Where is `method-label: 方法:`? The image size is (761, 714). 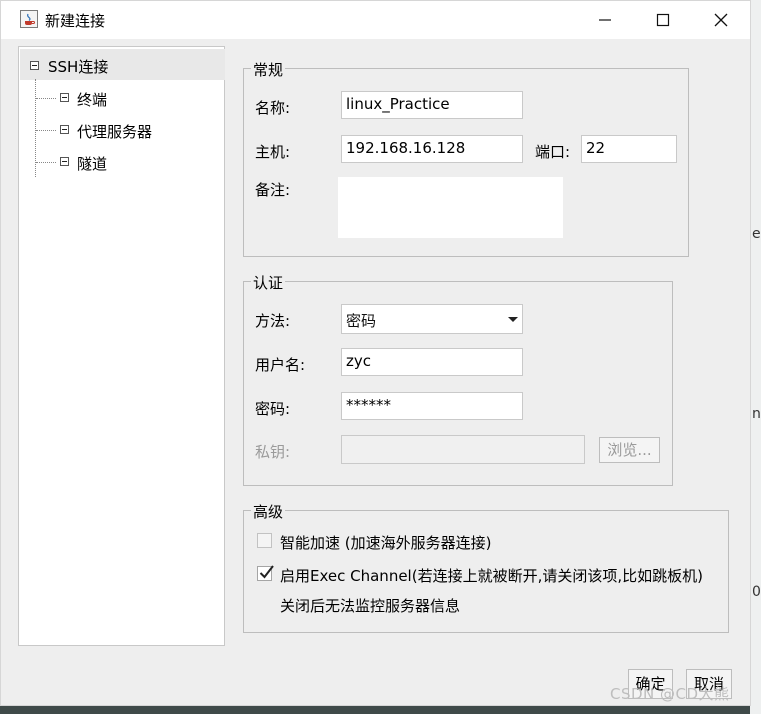 method-label: 方法: is located at coordinates (273, 321).